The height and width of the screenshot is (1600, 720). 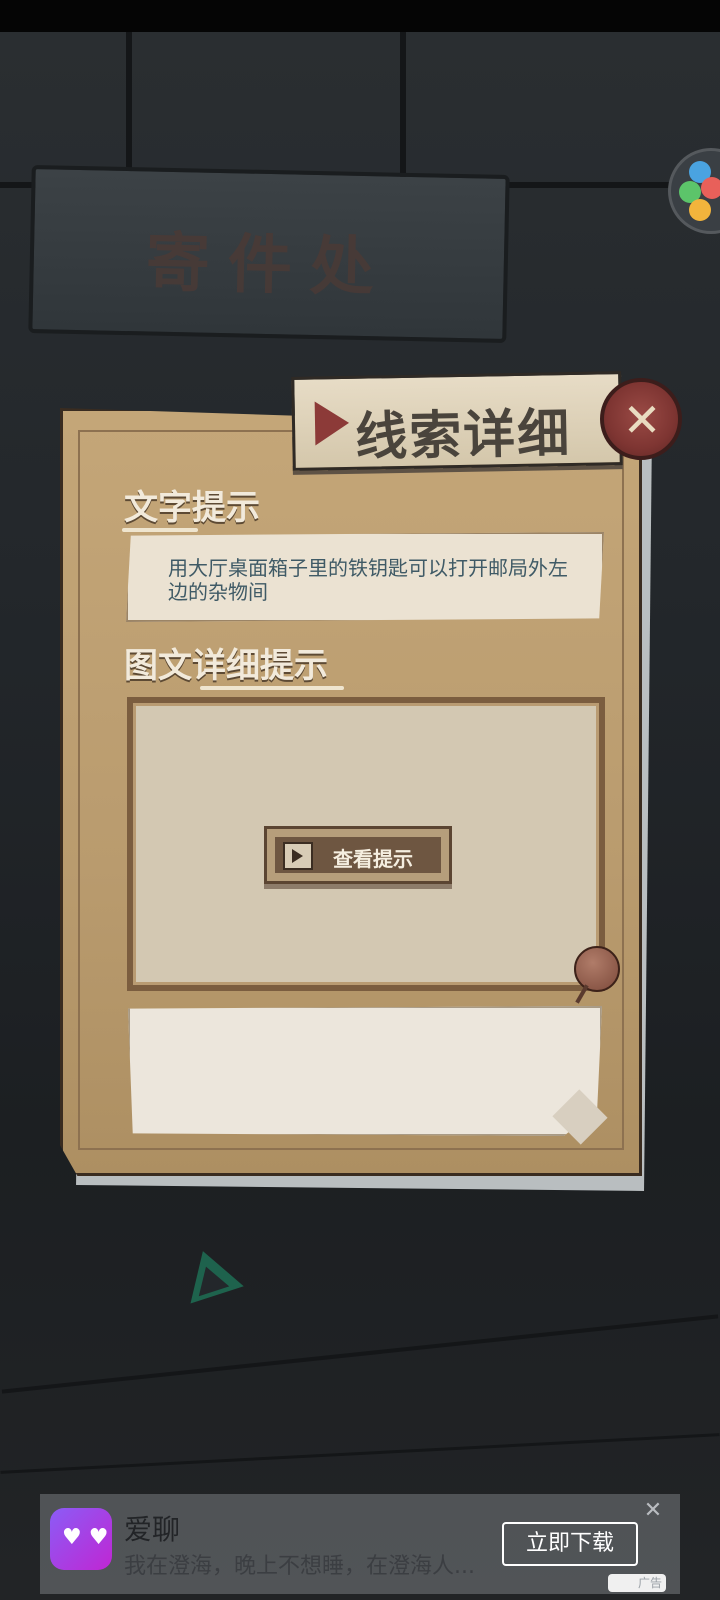 What do you see at coordinates (597, 969) in the screenshot?
I see `pushpin-icon` at bounding box center [597, 969].